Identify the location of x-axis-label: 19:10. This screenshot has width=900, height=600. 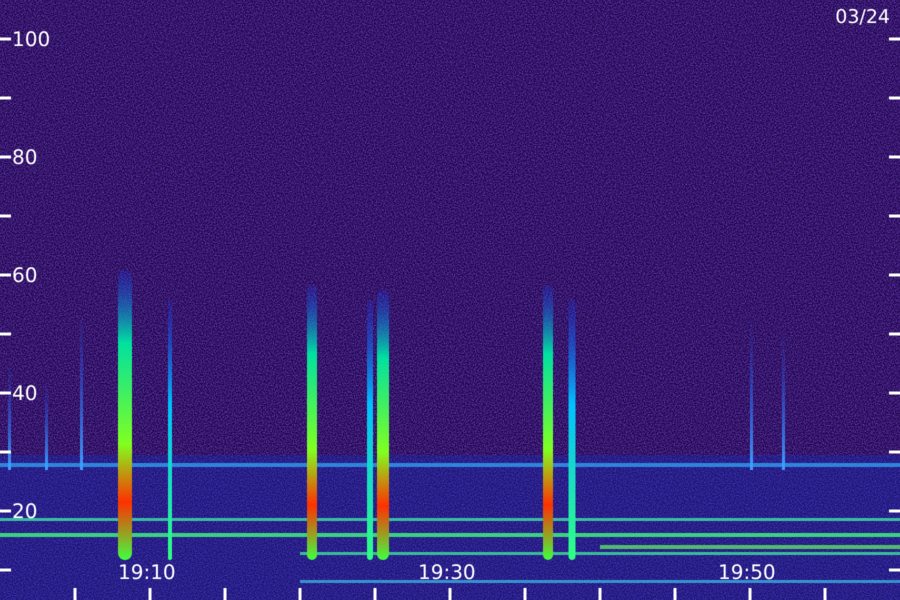
(147, 572).